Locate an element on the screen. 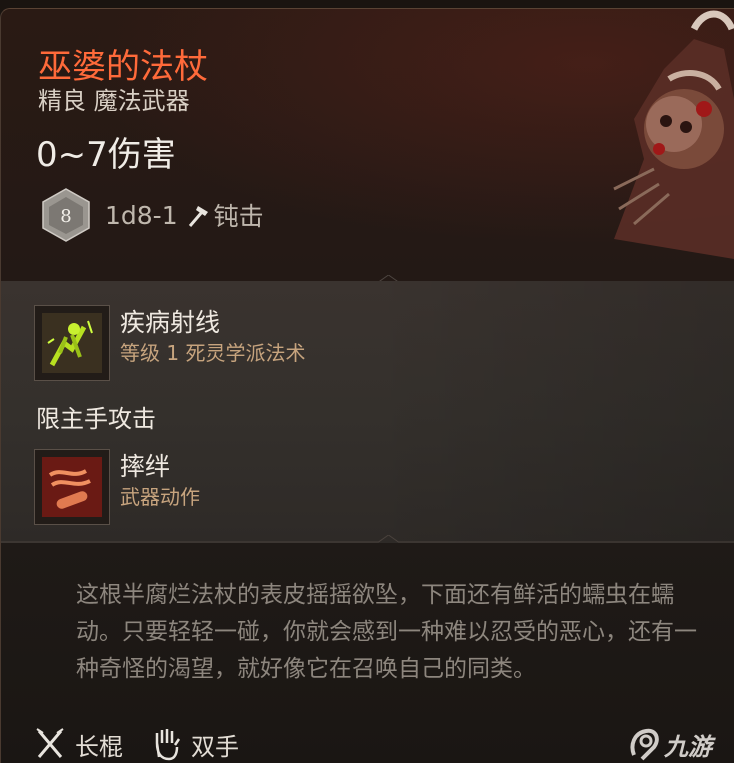 The image size is (734, 763). crossed-staves-icon is located at coordinates (50, 743).